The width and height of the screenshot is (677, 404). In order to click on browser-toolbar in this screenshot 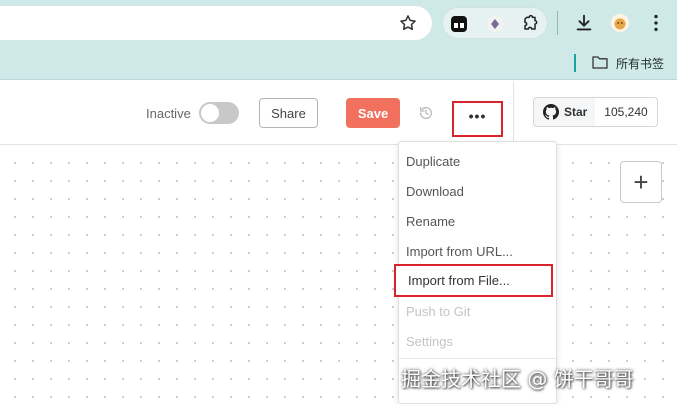, I will do `click(338, 23)`.